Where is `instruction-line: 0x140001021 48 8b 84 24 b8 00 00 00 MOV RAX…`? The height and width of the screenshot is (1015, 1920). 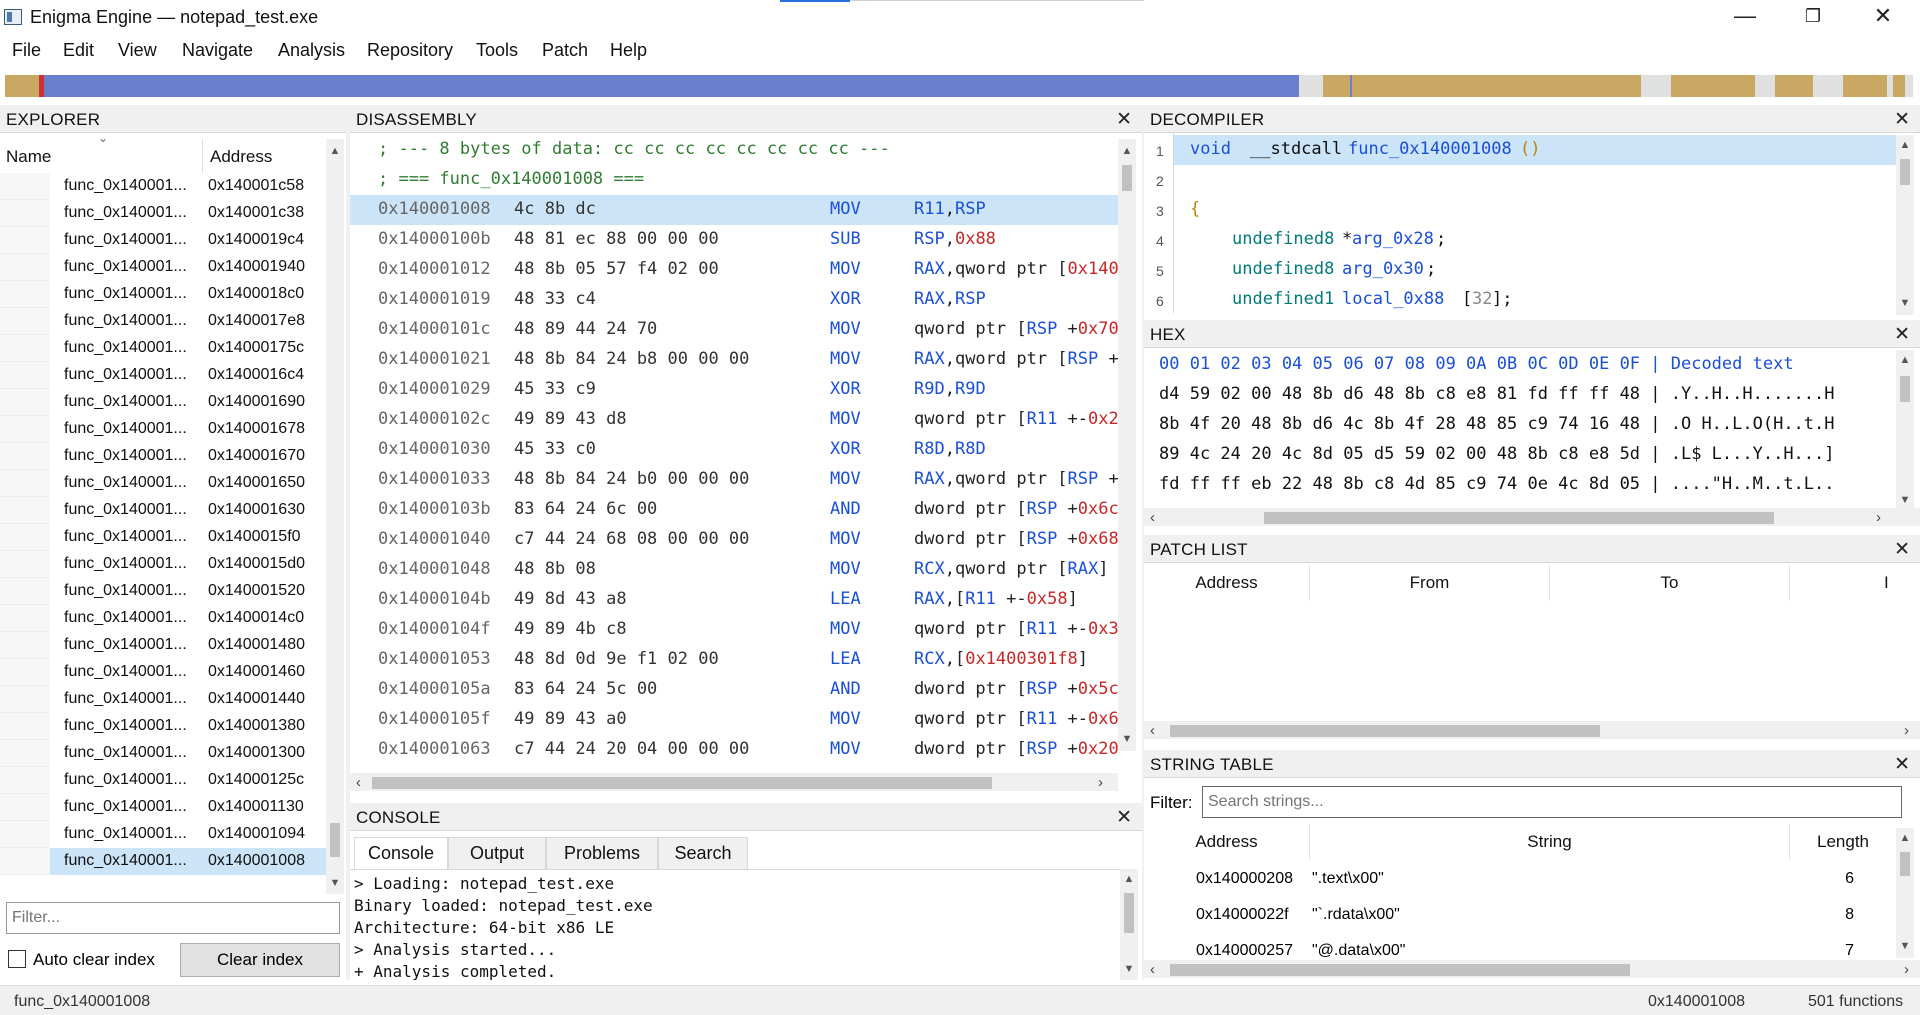 instruction-line: 0x140001021 48 8b 84 24 b8 00 00 00 MOV RAX… is located at coordinates (734, 360).